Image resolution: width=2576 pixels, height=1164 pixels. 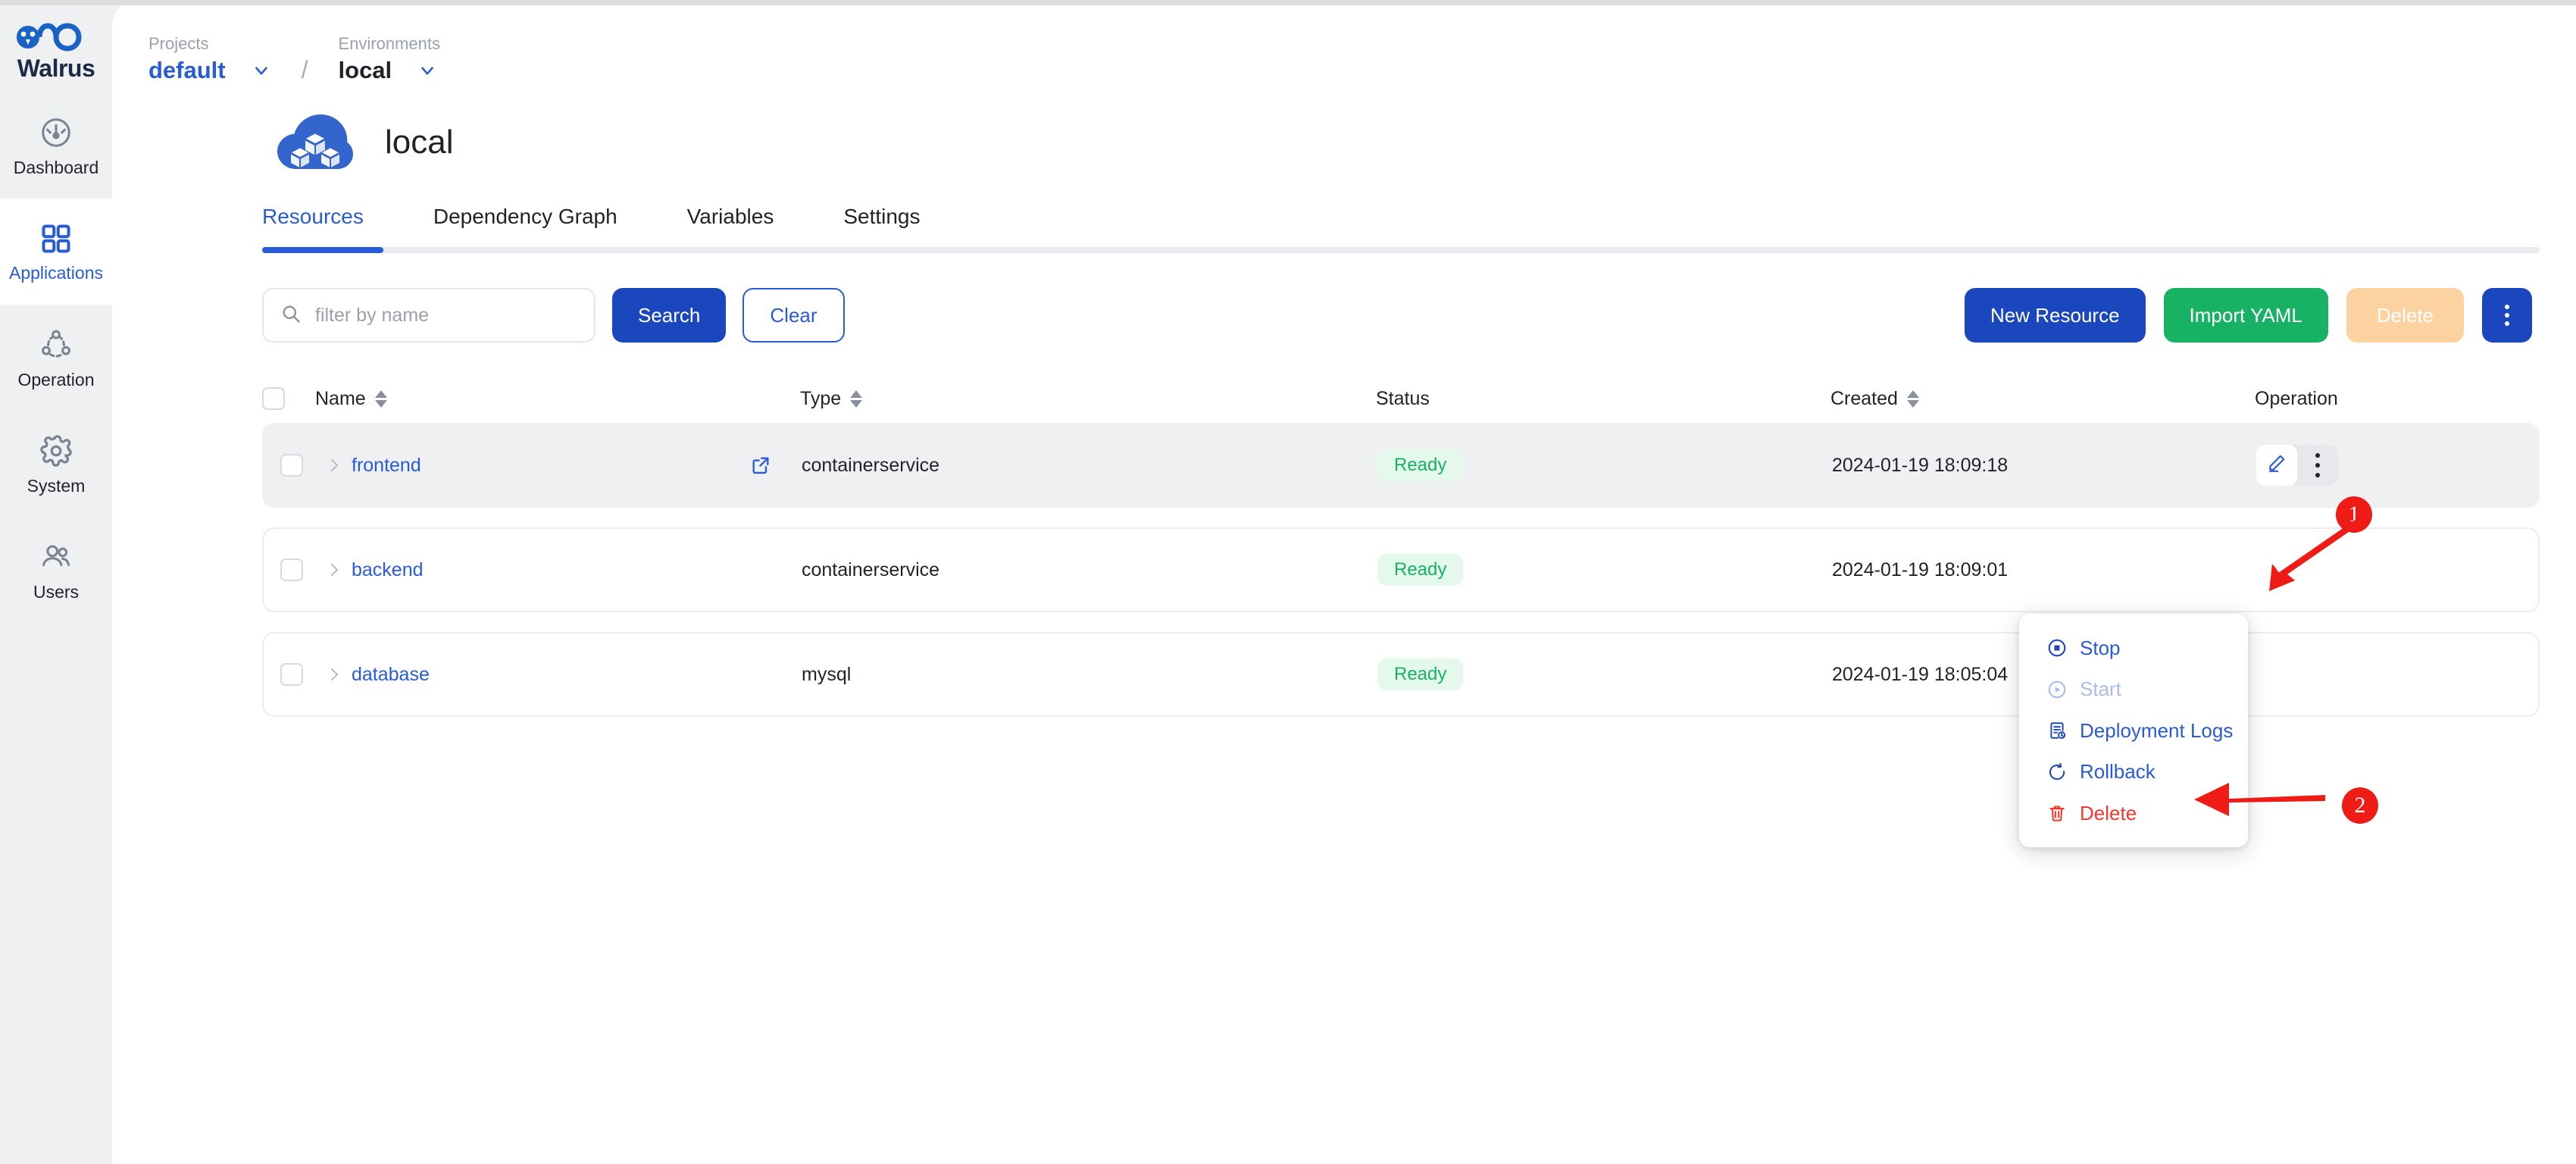 What do you see at coordinates (1603, 399) in the screenshot?
I see `column-header-status: Status` at bounding box center [1603, 399].